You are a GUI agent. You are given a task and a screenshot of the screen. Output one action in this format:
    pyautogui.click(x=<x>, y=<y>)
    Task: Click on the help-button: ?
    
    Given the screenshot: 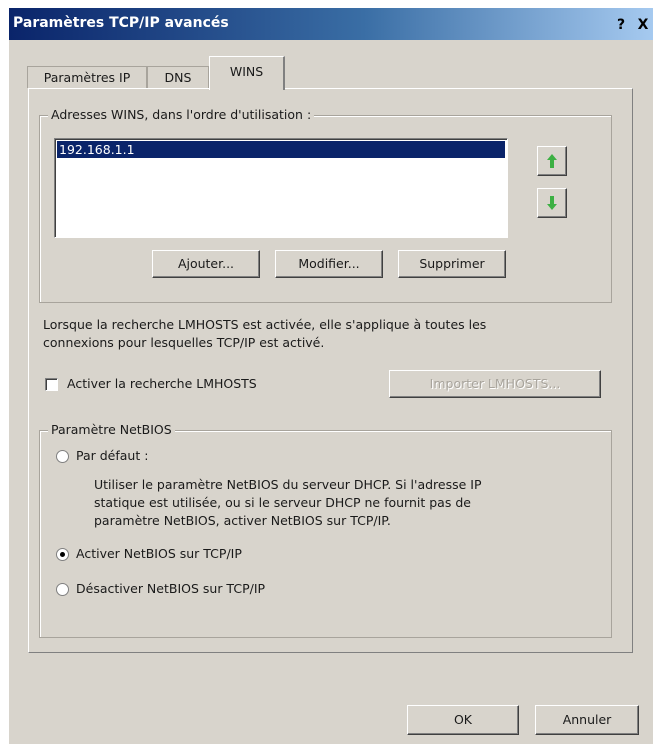 What is the action you would take?
    pyautogui.click(x=621, y=25)
    